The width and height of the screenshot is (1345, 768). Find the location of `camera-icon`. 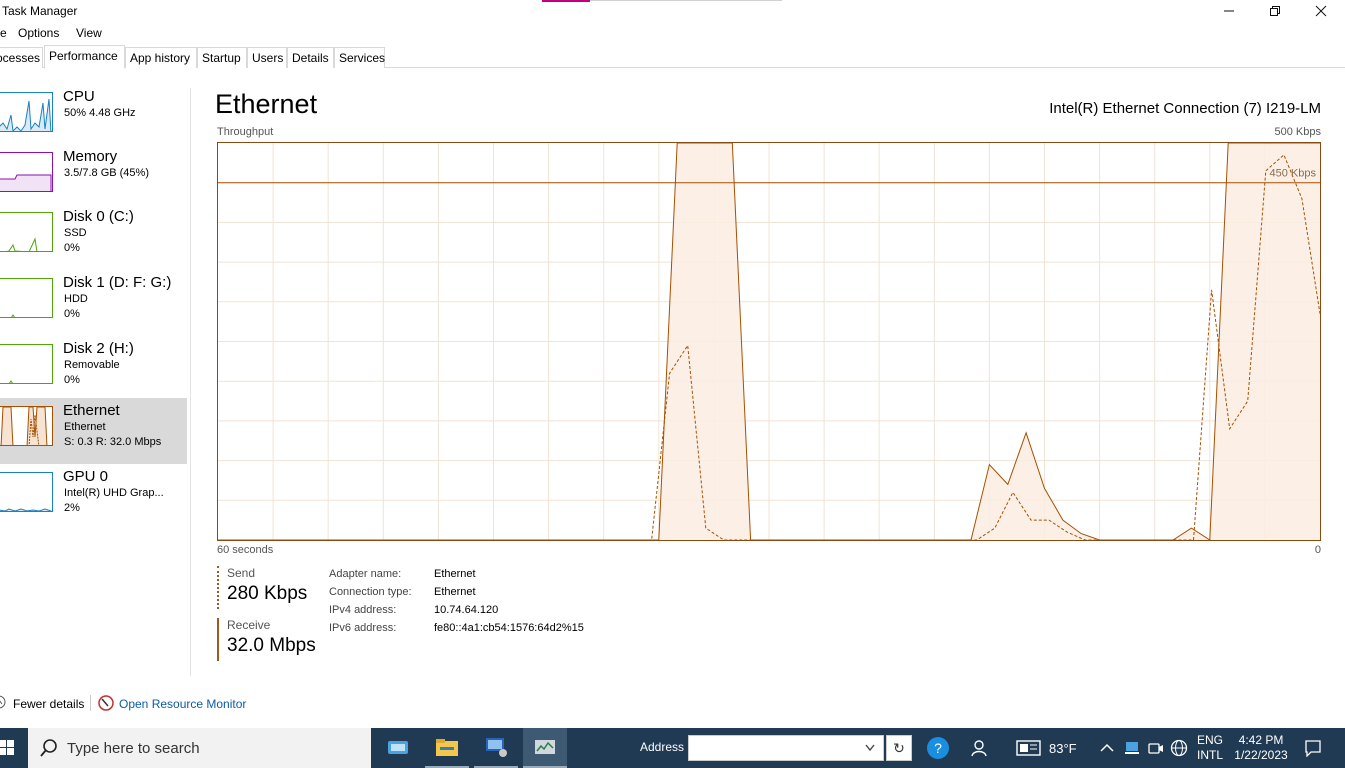

camera-icon is located at coordinates (1155, 748).